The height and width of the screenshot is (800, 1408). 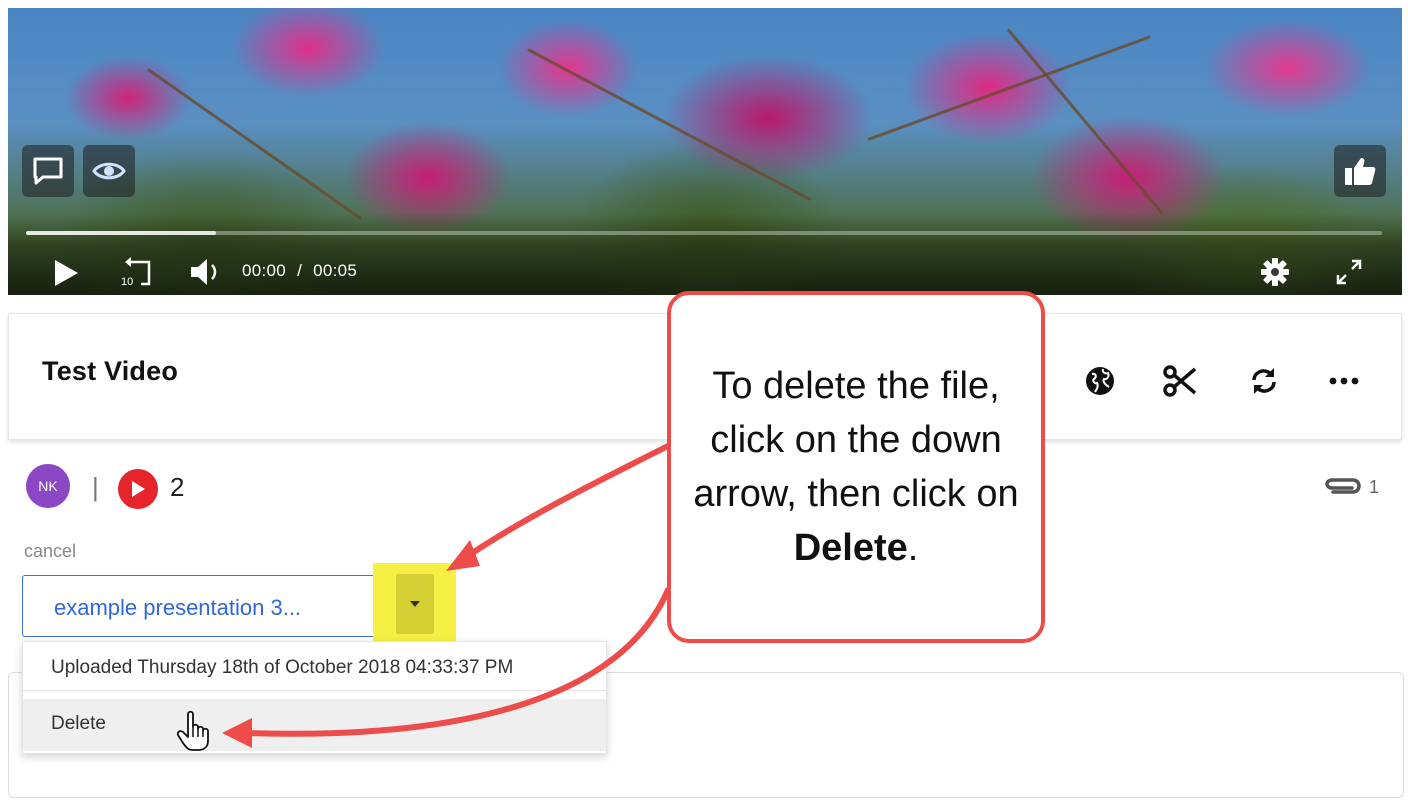 What do you see at coordinates (705, 254) in the screenshot?
I see `video-controls: 10 00:00 / 00:05` at bounding box center [705, 254].